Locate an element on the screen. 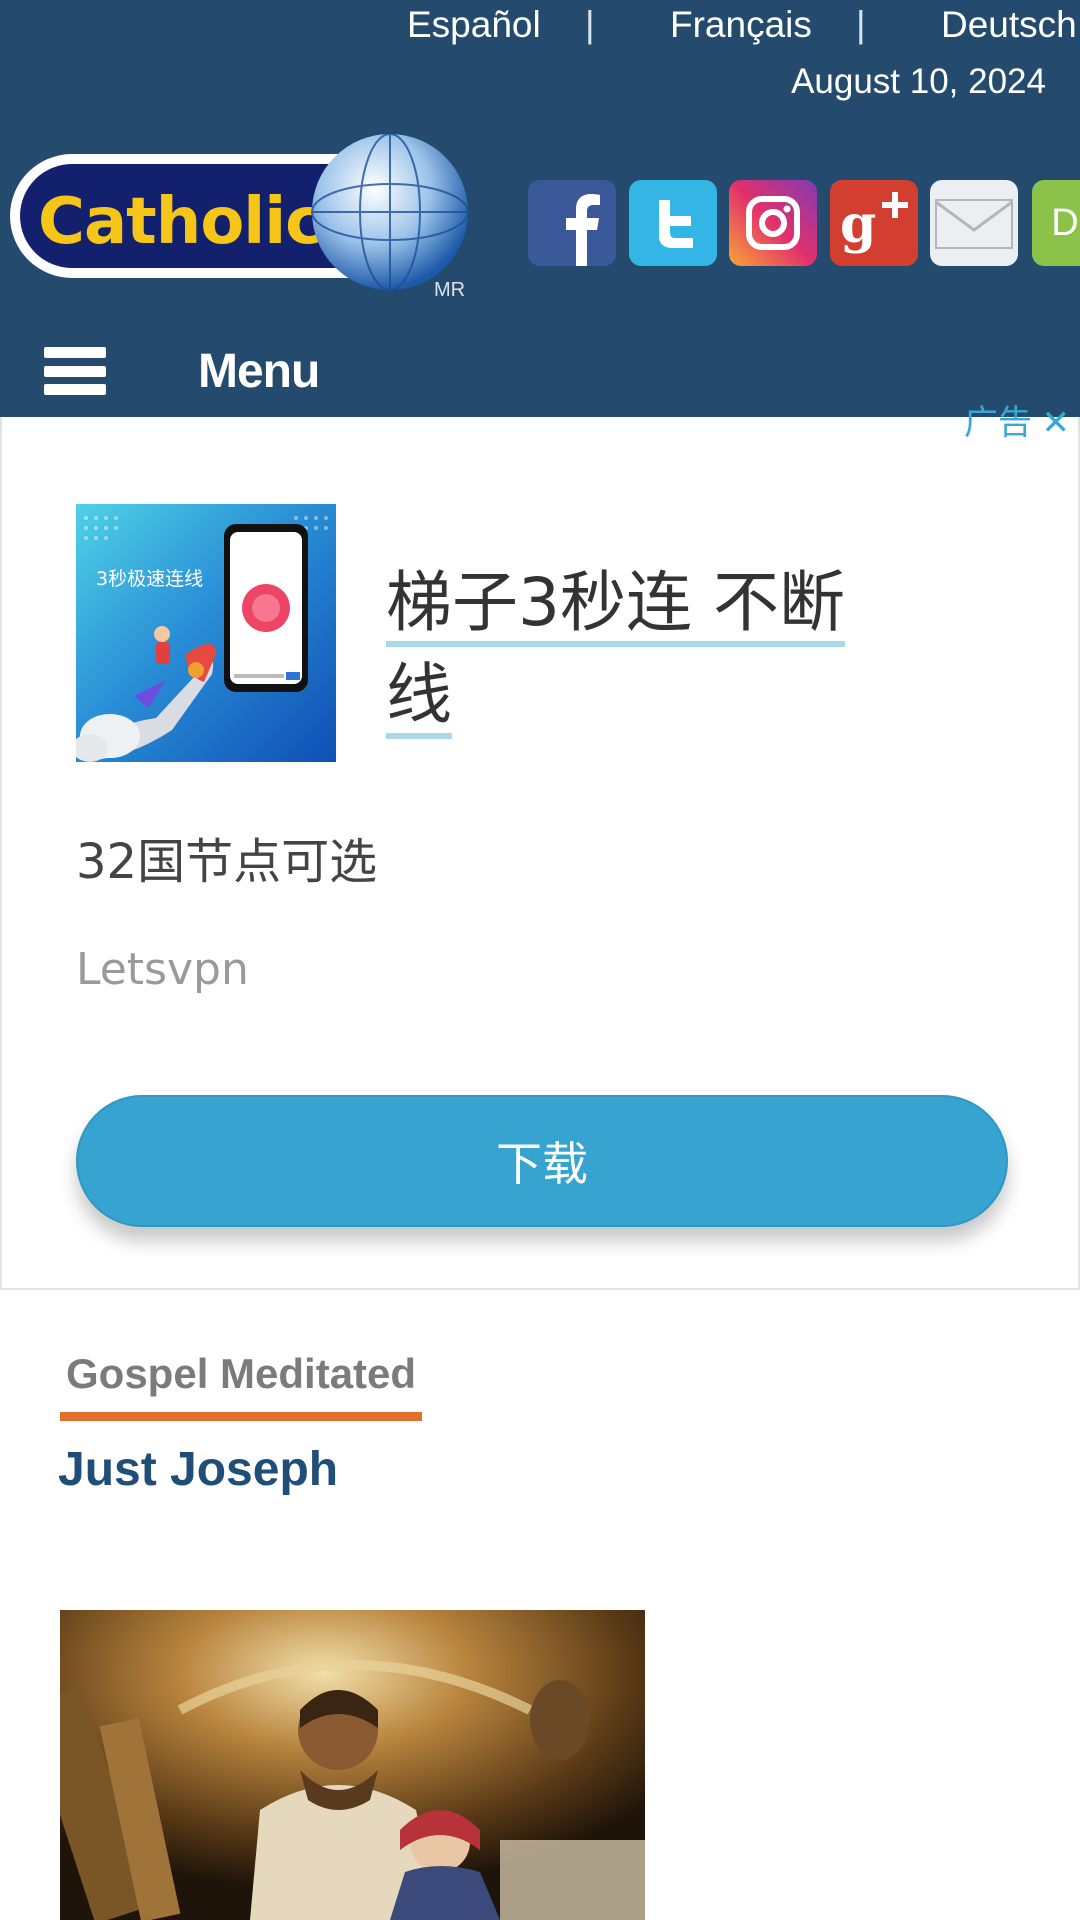 This screenshot has width=1080, height=1920. ad-headline: 梯子3秒连 不断线 is located at coordinates (615, 651).